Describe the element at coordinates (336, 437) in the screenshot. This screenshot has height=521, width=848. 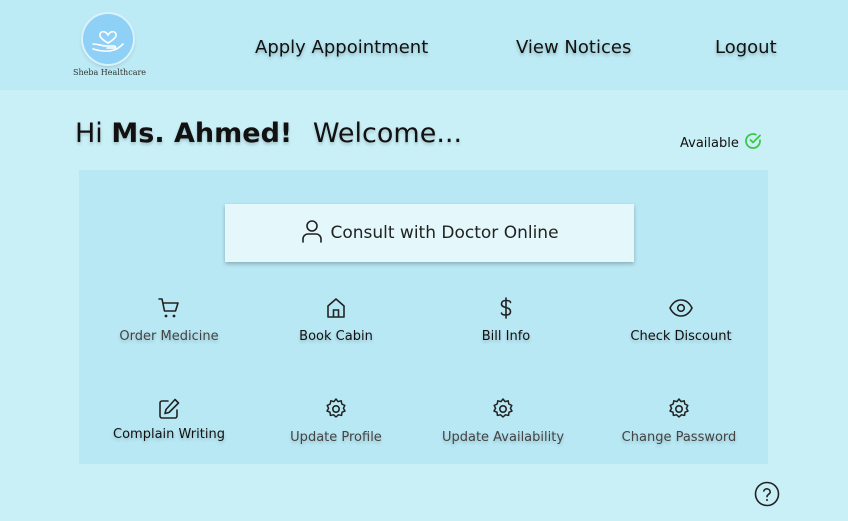
I see `tile-label: Update Profile` at that location.